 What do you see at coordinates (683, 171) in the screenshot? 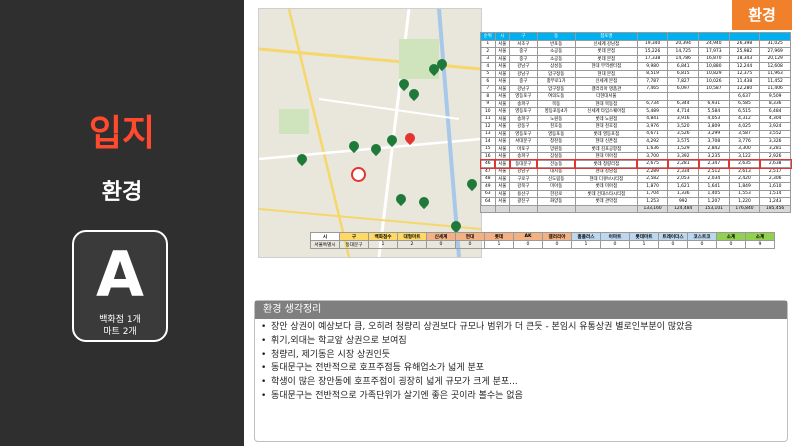
I see `table-cell: 2,334` at bounding box center [683, 171].